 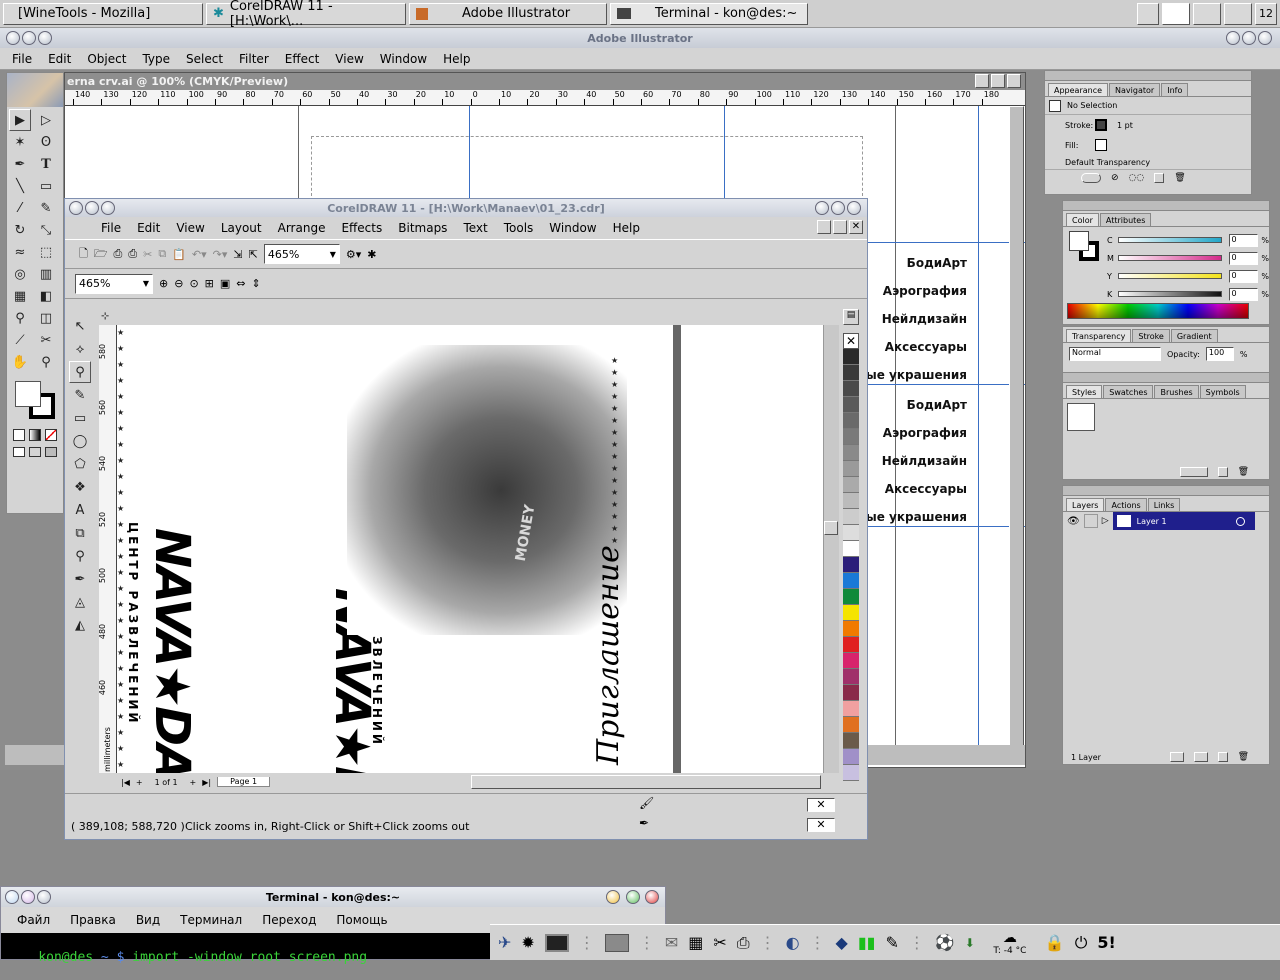 What do you see at coordinates (132, 254) in the screenshot?
I see `print-icon: ⎙` at bounding box center [132, 254].